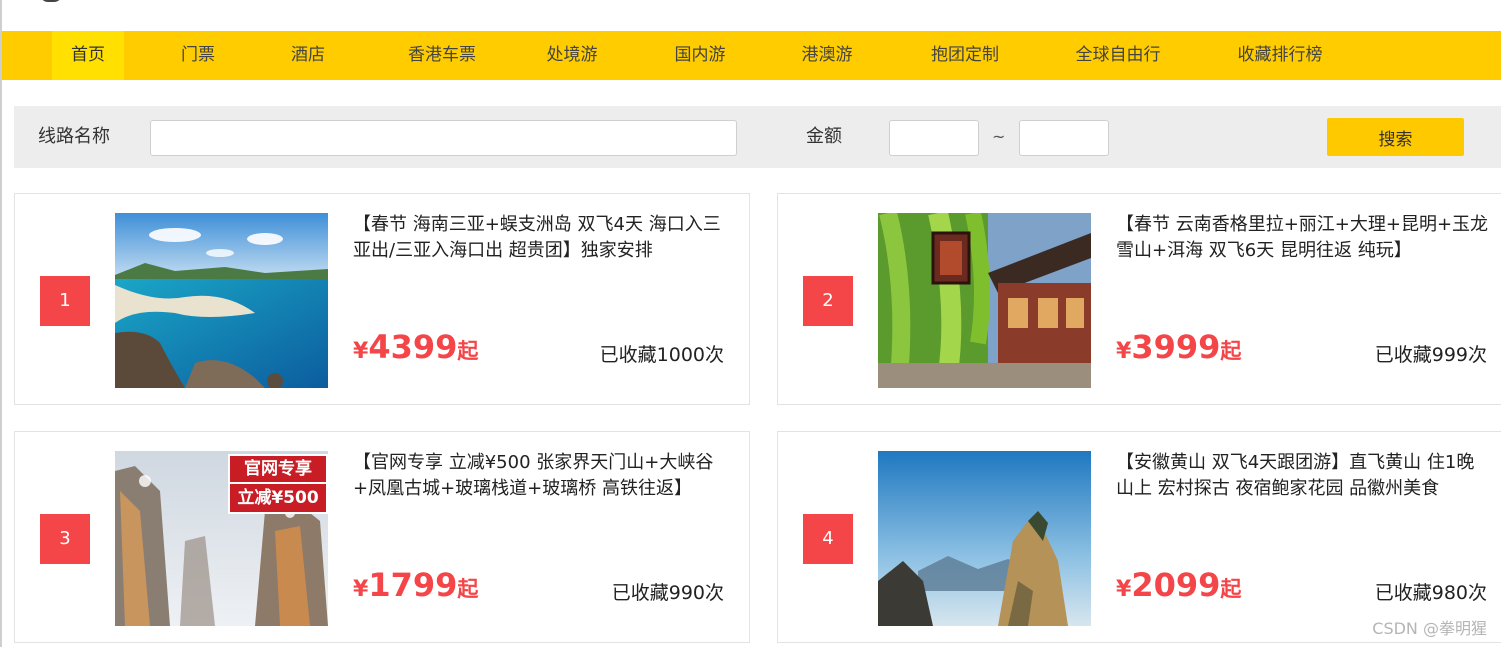 This screenshot has height=647, width=1501. What do you see at coordinates (416, 585) in the screenshot?
I see `route-price: ¥1799起` at bounding box center [416, 585].